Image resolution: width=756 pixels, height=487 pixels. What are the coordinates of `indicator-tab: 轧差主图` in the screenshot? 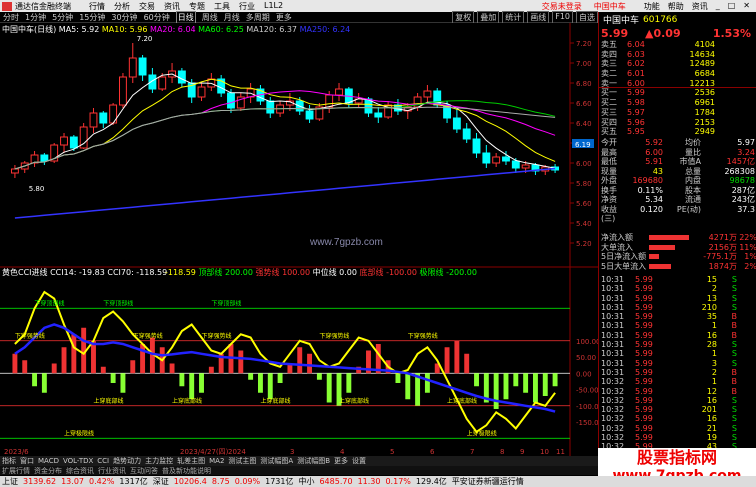 It's located at (191, 461).